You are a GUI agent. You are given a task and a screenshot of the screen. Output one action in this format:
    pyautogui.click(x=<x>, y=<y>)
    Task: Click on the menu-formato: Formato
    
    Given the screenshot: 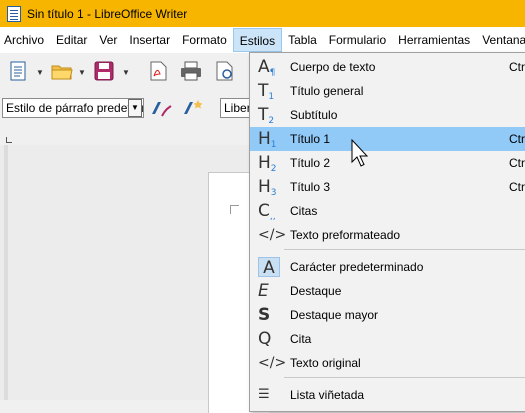 What is the action you would take?
    pyautogui.click(x=204, y=40)
    